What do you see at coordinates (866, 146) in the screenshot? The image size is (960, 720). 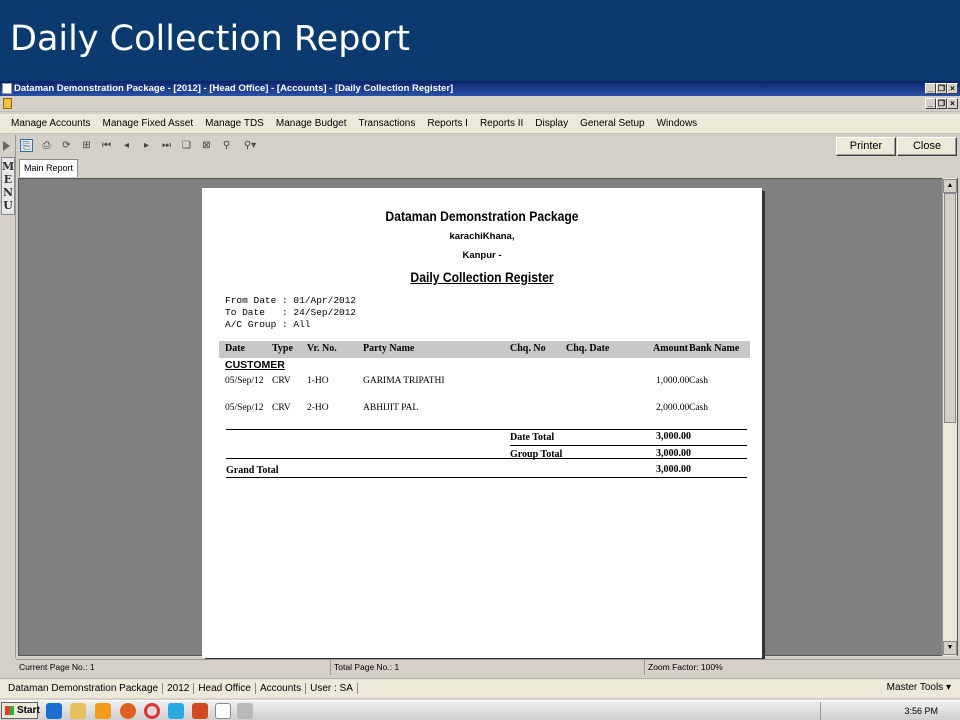 I see `printer-button: Printer` at bounding box center [866, 146].